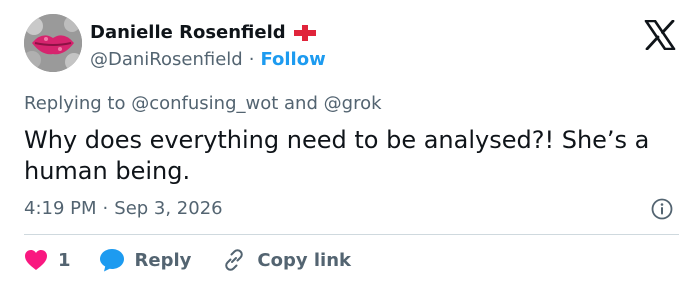  I want to click on tweet-date: Sep 3, 2026, so click(168, 208).